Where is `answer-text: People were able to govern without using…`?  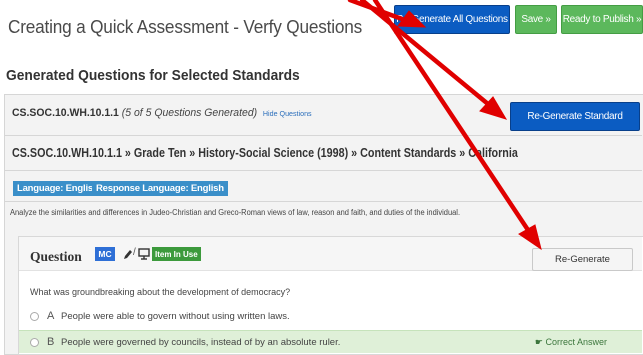 answer-text: People were able to govern without using… is located at coordinates (175, 316).